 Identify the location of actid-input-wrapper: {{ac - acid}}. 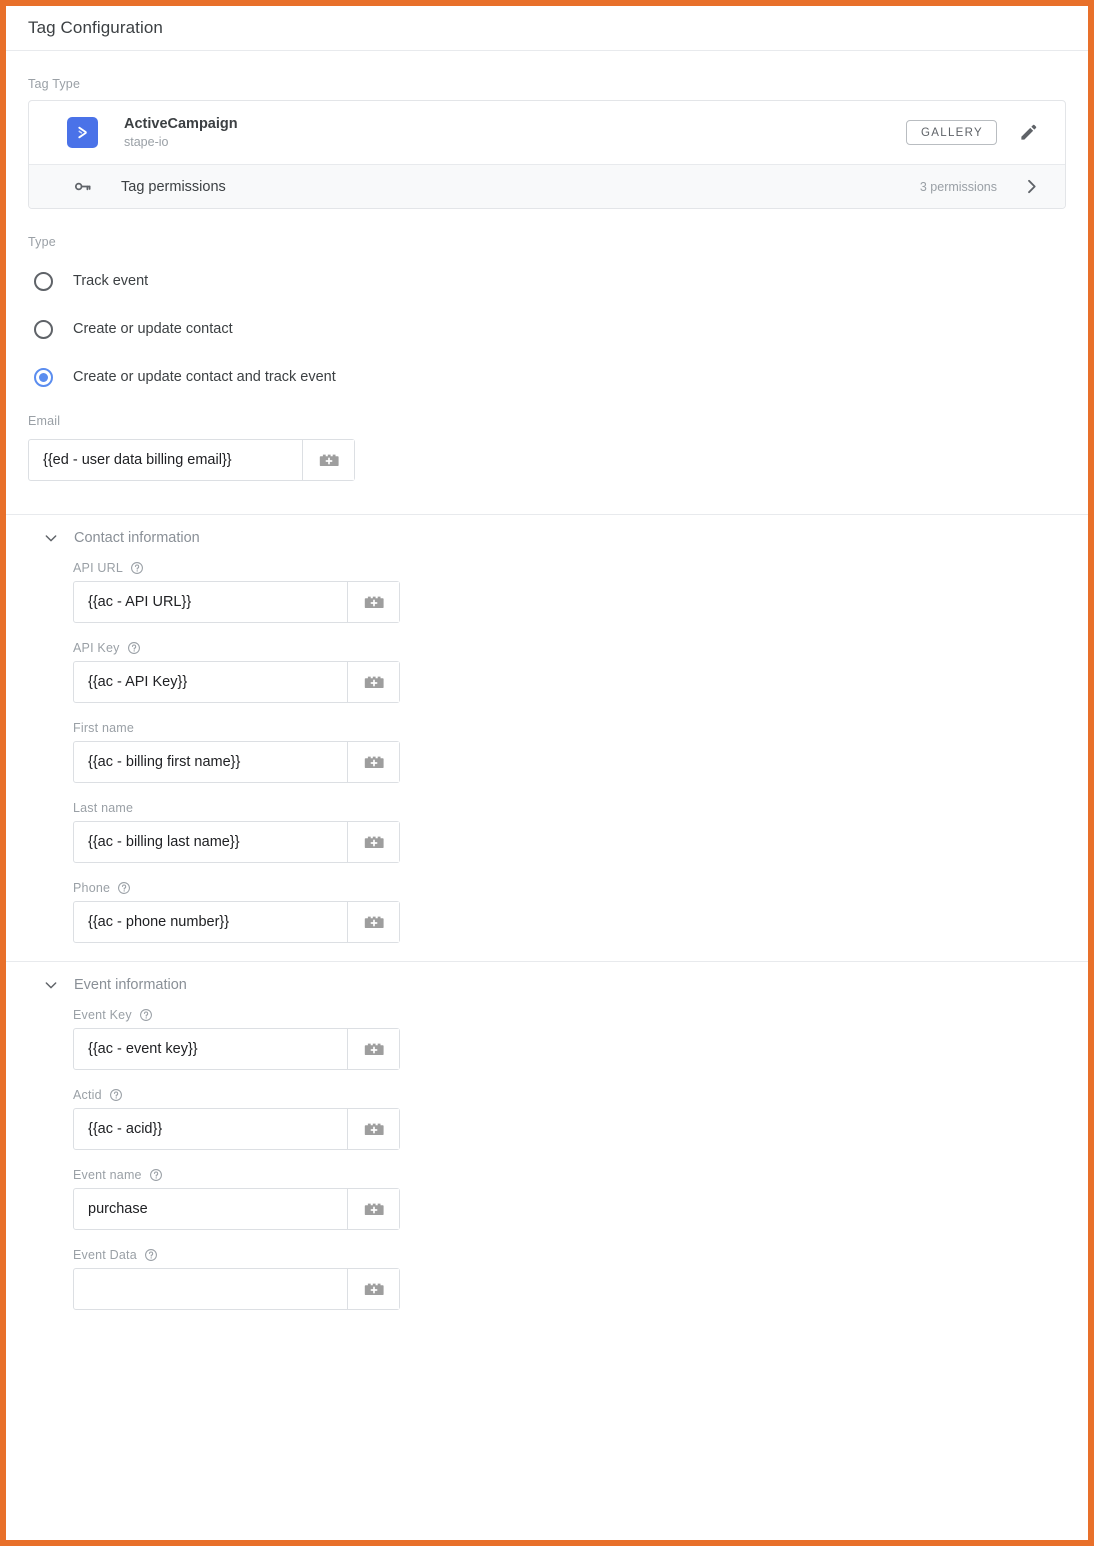
(236, 1129).